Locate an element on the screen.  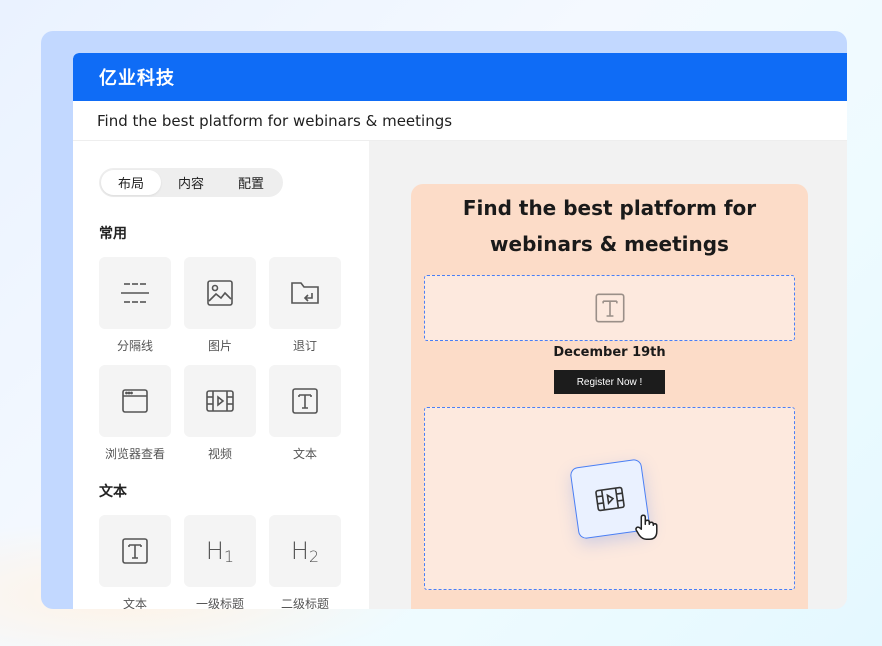
component-label: 二级标题 is located at coordinates (304, 603).